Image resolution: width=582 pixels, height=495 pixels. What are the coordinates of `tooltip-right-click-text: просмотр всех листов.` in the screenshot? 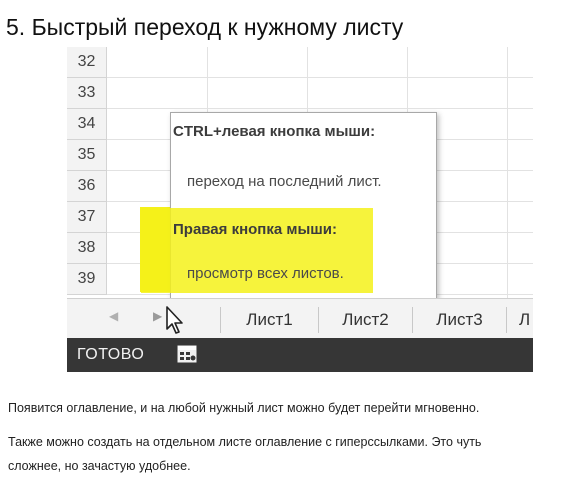 It's located at (265, 273).